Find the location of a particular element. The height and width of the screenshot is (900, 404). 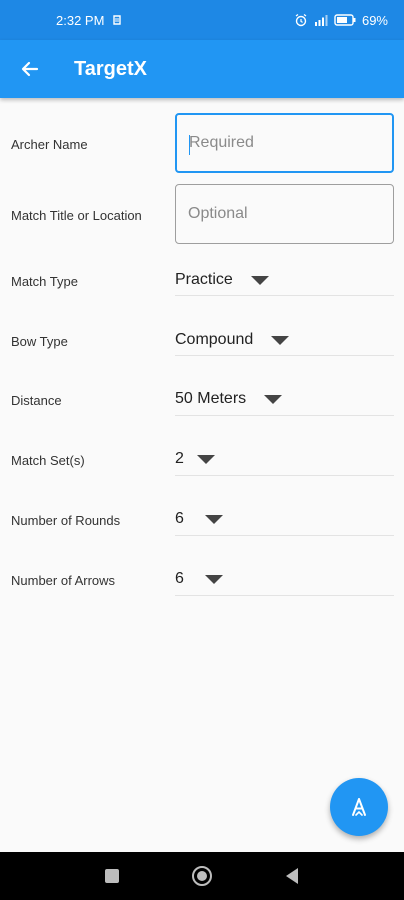

recents-button is located at coordinates (112, 876).